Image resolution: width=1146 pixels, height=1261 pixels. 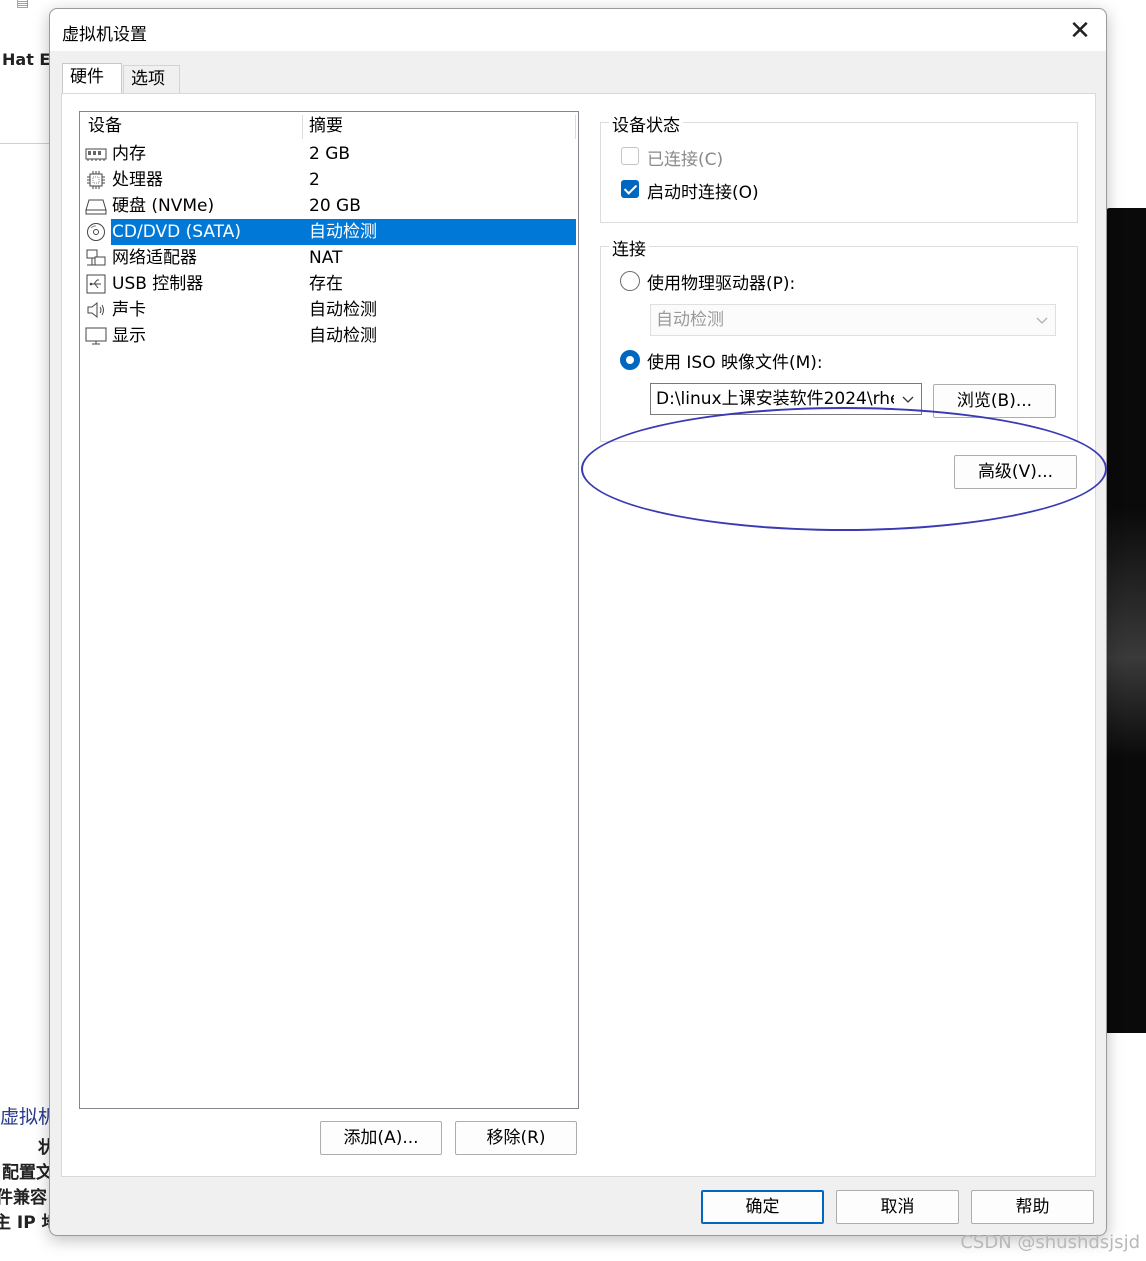 I want to click on device-row-usb: USB 控制器 存在, so click(x=329, y=284).